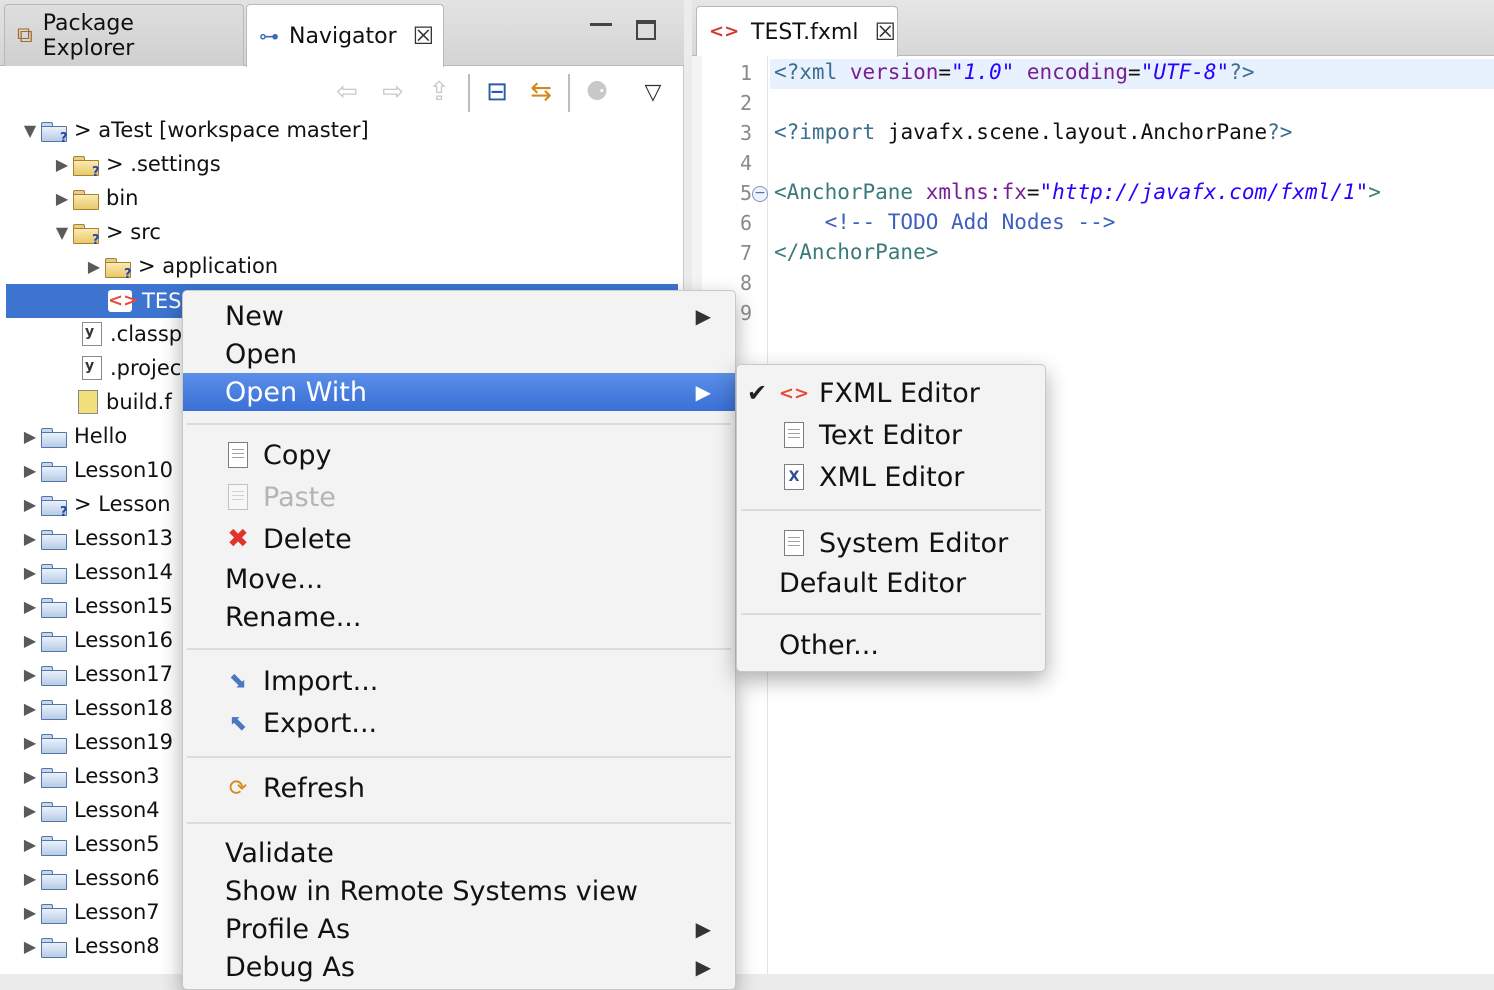 This screenshot has width=1494, height=990. Describe the element at coordinates (459, 929) in the screenshot. I see `menu-item-profile-as: Profile As ▶` at that location.